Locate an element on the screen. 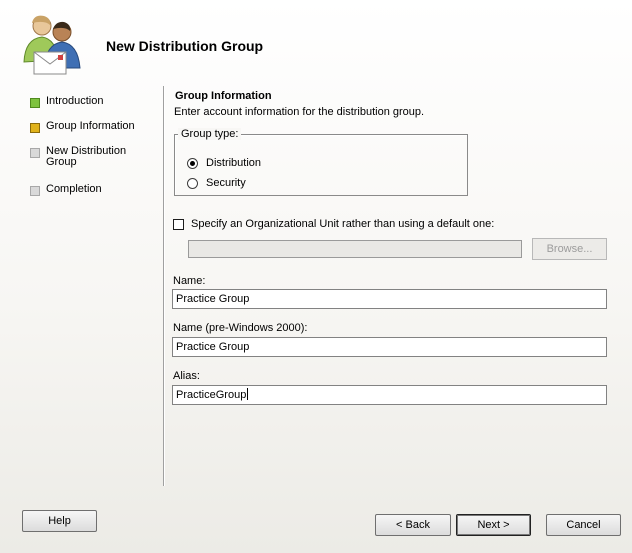  distribution-radio-label: Distribution is located at coordinates (234, 163).